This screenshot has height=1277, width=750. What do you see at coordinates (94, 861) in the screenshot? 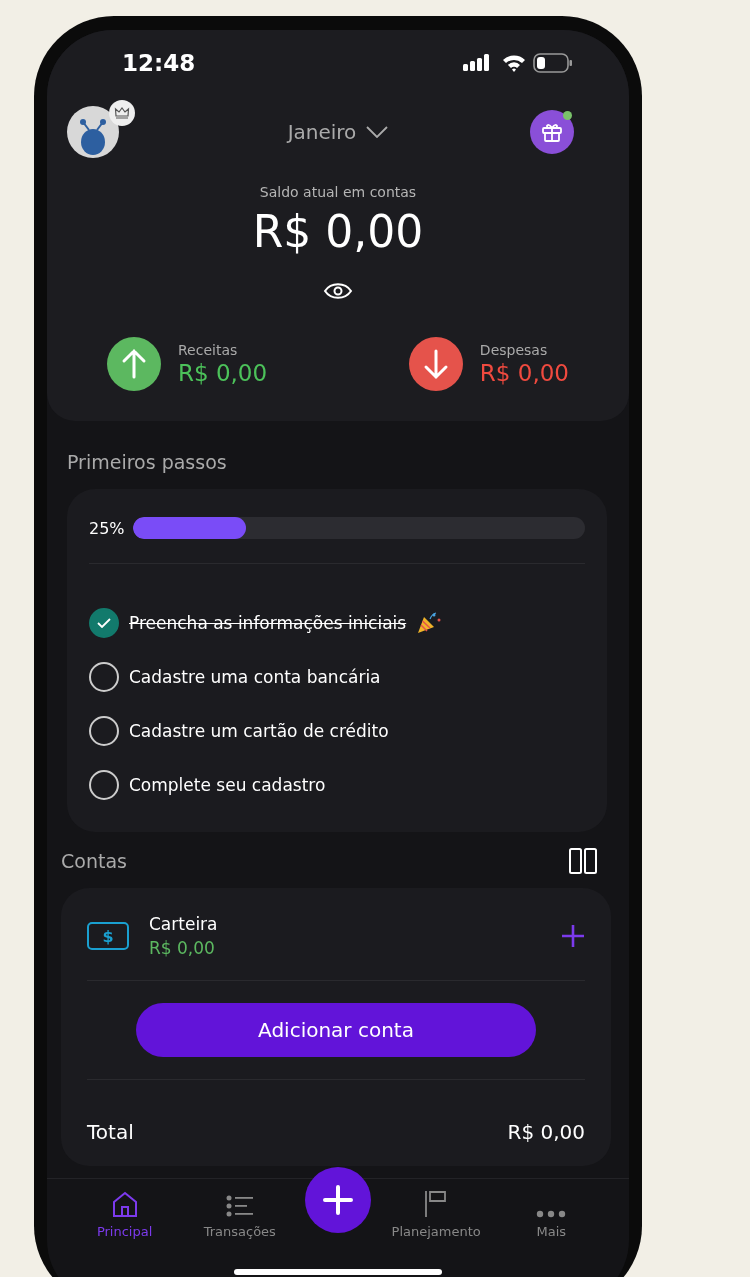
I see `section-title: Contas` at bounding box center [94, 861].